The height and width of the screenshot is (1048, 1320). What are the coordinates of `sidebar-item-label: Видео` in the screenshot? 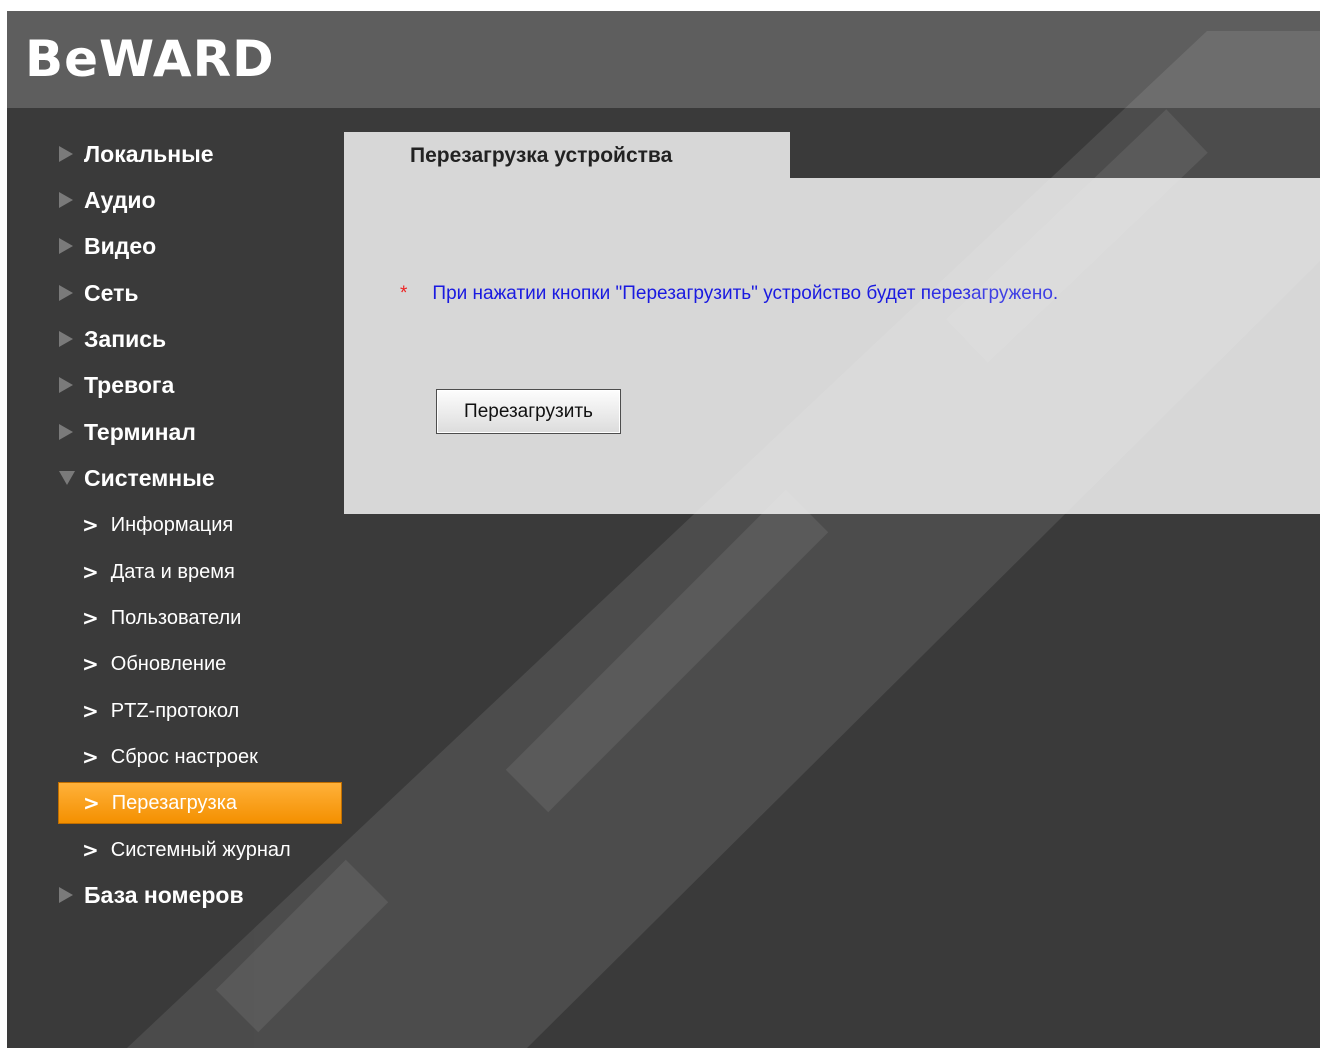 It's located at (120, 245).